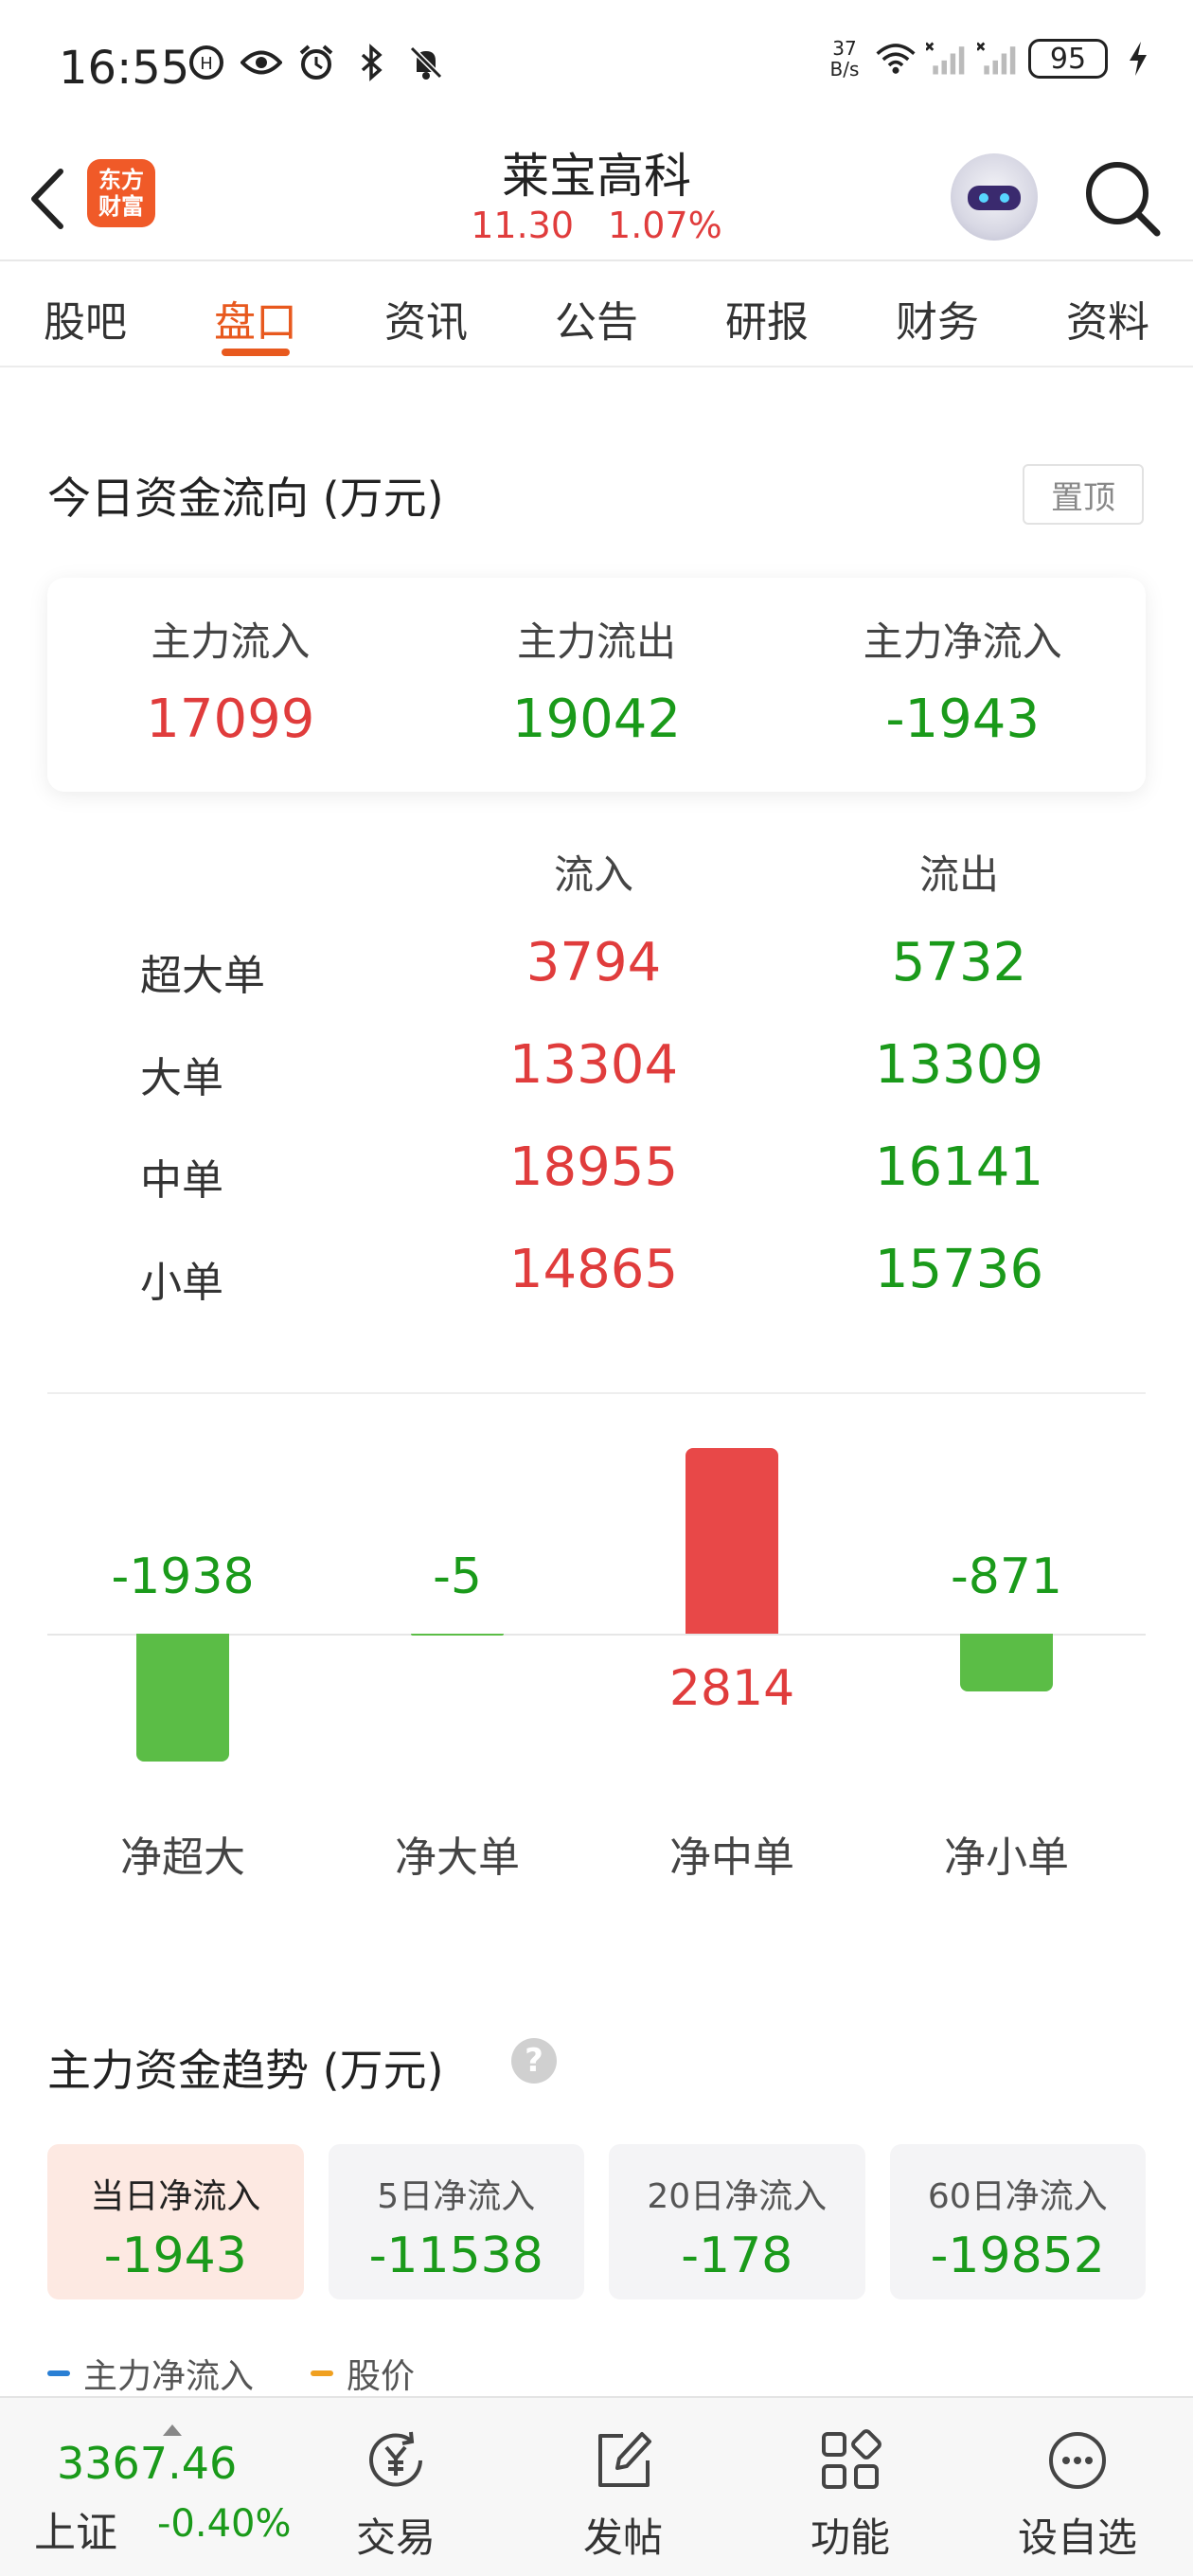  I want to click on stock-header: 东方 财富 莱宝高科 11.30 1.07%, so click(596, 197).